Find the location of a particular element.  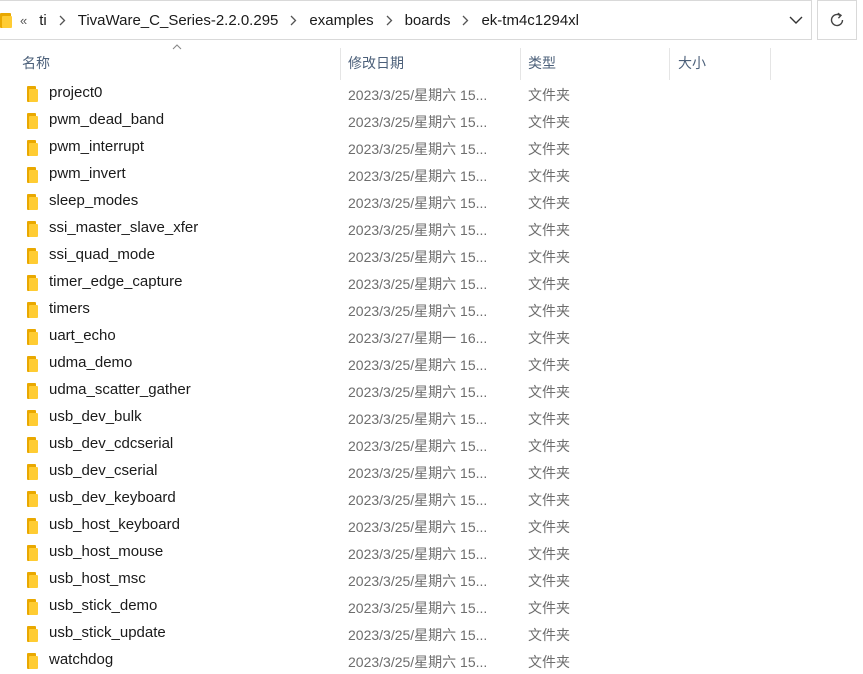

file-row: timers 2023/3/25/星期六 15... 文件夹 is located at coordinates (431, 309).